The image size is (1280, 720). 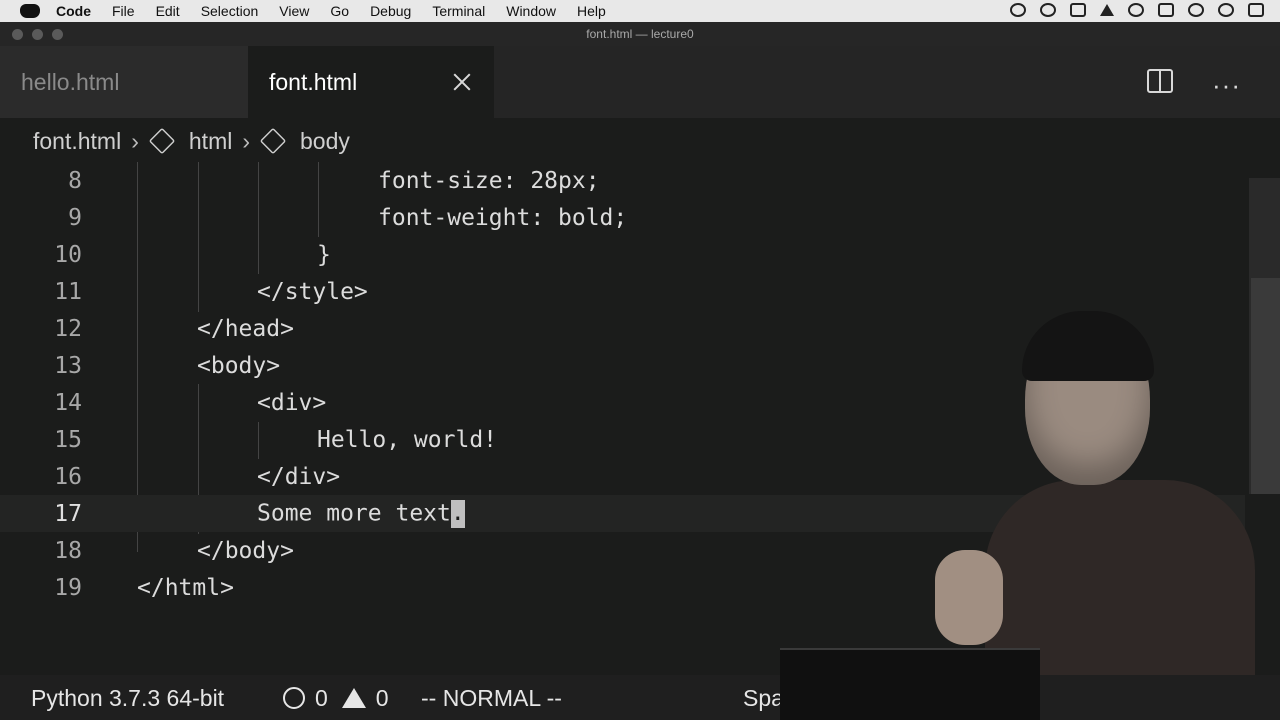 I want to click on eject-icon, so click(x=1107, y=10).